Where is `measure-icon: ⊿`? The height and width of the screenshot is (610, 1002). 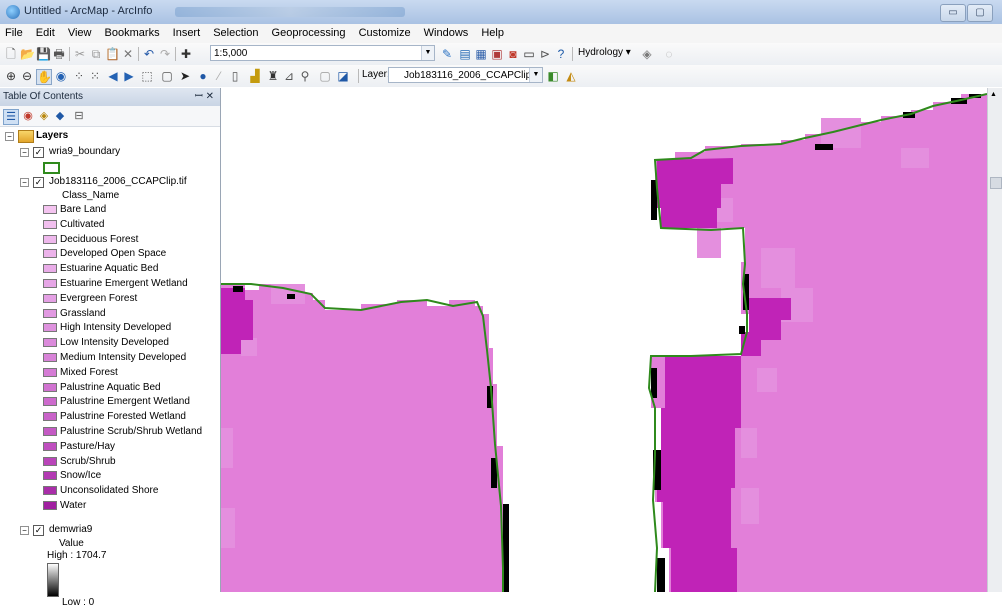
measure-icon: ⊿ is located at coordinates (289, 76).